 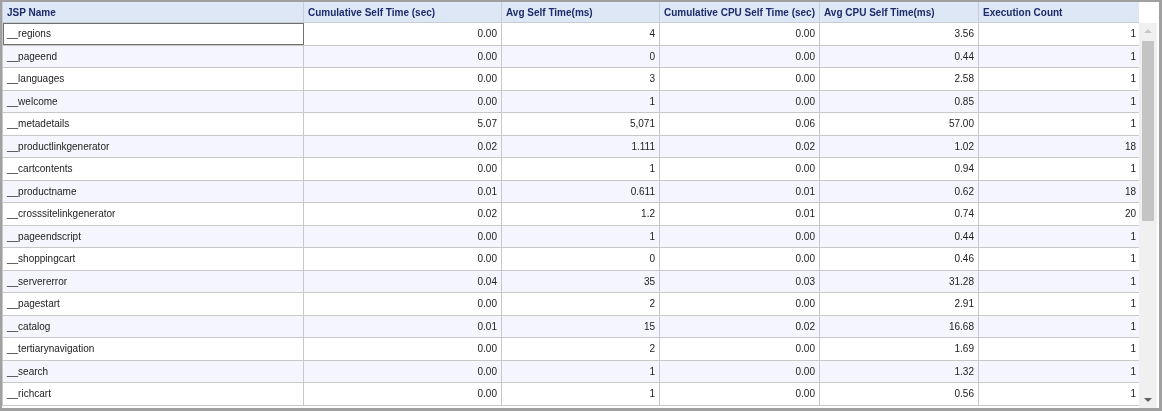 What do you see at coordinates (153, 348) in the screenshot?
I see `table-cell: __tertiarynavigation` at bounding box center [153, 348].